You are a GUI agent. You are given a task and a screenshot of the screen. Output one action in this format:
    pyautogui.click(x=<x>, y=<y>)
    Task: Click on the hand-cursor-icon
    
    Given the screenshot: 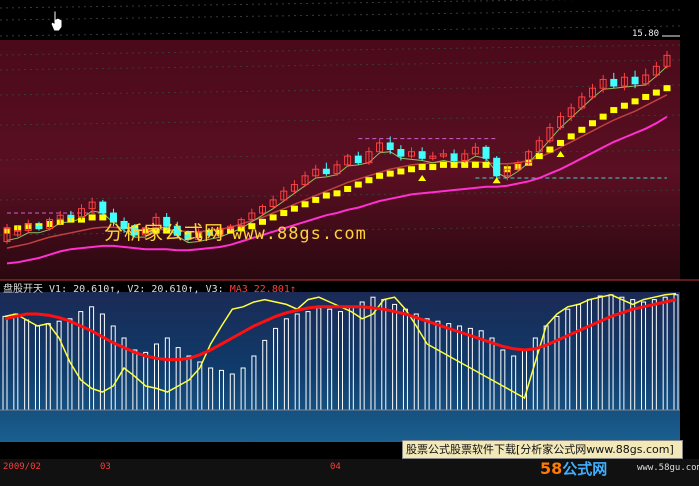 What is the action you would take?
    pyautogui.click(x=56, y=21)
    